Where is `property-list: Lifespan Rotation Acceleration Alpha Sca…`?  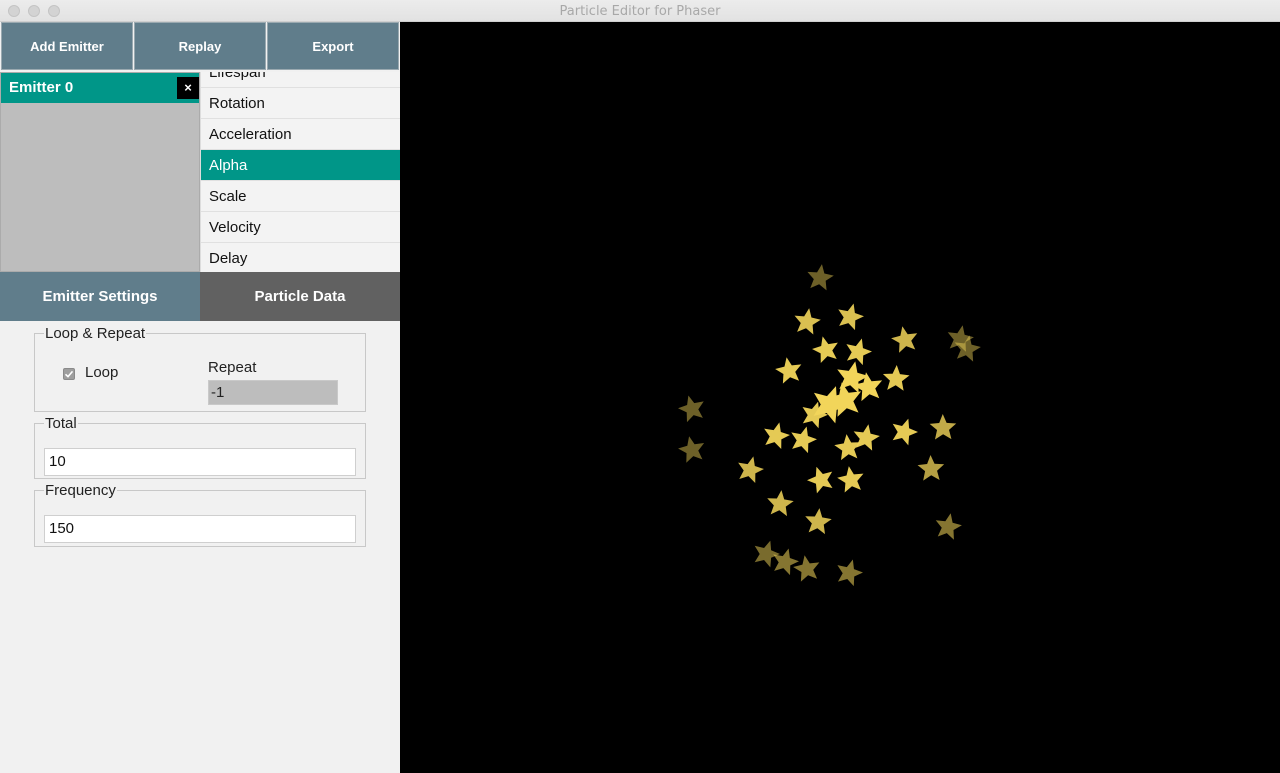
property-list: Lifespan Rotation Acceleration Alpha Sca… is located at coordinates (300, 172).